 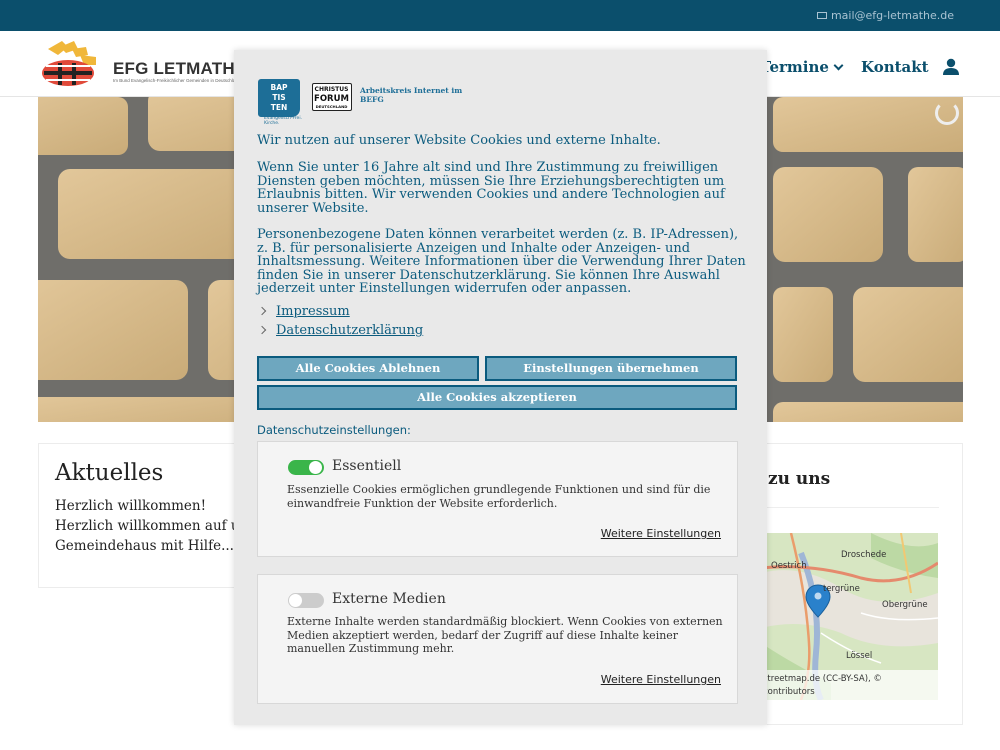 What do you see at coordinates (500, 15) in the screenshot?
I see `top-bar: mail@efg-letmathe.de` at bounding box center [500, 15].